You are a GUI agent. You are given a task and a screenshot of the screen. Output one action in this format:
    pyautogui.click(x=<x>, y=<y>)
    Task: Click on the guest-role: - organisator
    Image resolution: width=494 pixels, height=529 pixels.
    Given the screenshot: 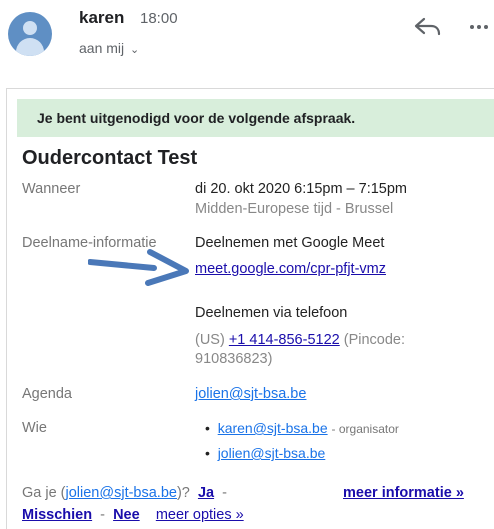 What is the action you would take?
    pyautogui.click(x=365, y=429)
    